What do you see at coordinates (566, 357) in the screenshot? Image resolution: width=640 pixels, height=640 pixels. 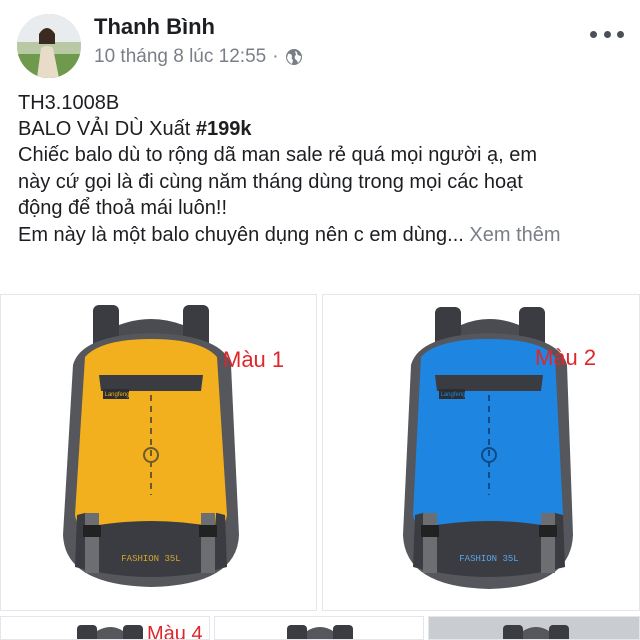 I see `color-label: Màu 2` at bounding box center [566, 357].